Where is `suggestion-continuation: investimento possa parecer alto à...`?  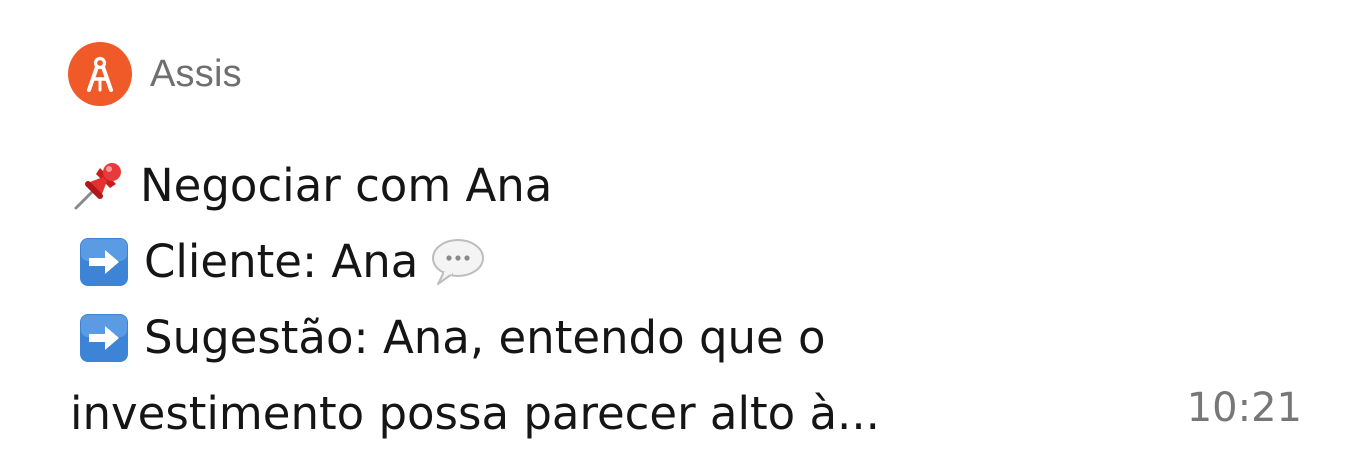 suggestion-continuation: investimento possa parecer alto à... is located at coordinates (475, 413).